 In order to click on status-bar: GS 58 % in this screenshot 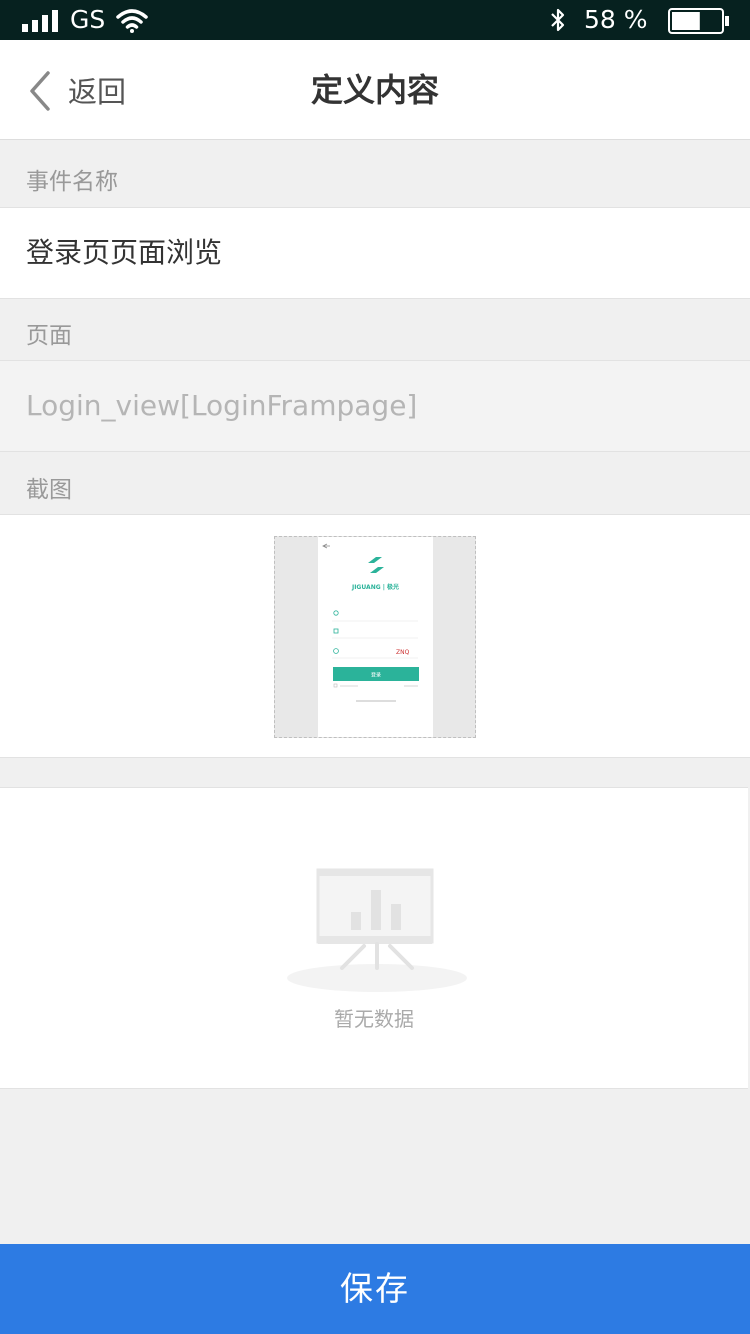, I will do `click(375, 20)`.